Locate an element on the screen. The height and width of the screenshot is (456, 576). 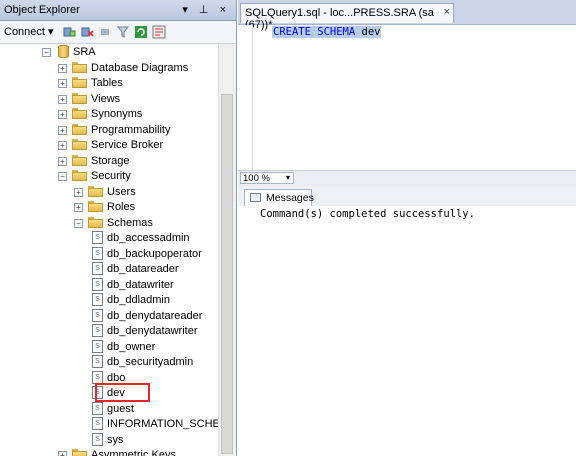
messages-icon is located at coordinates (255, 197).